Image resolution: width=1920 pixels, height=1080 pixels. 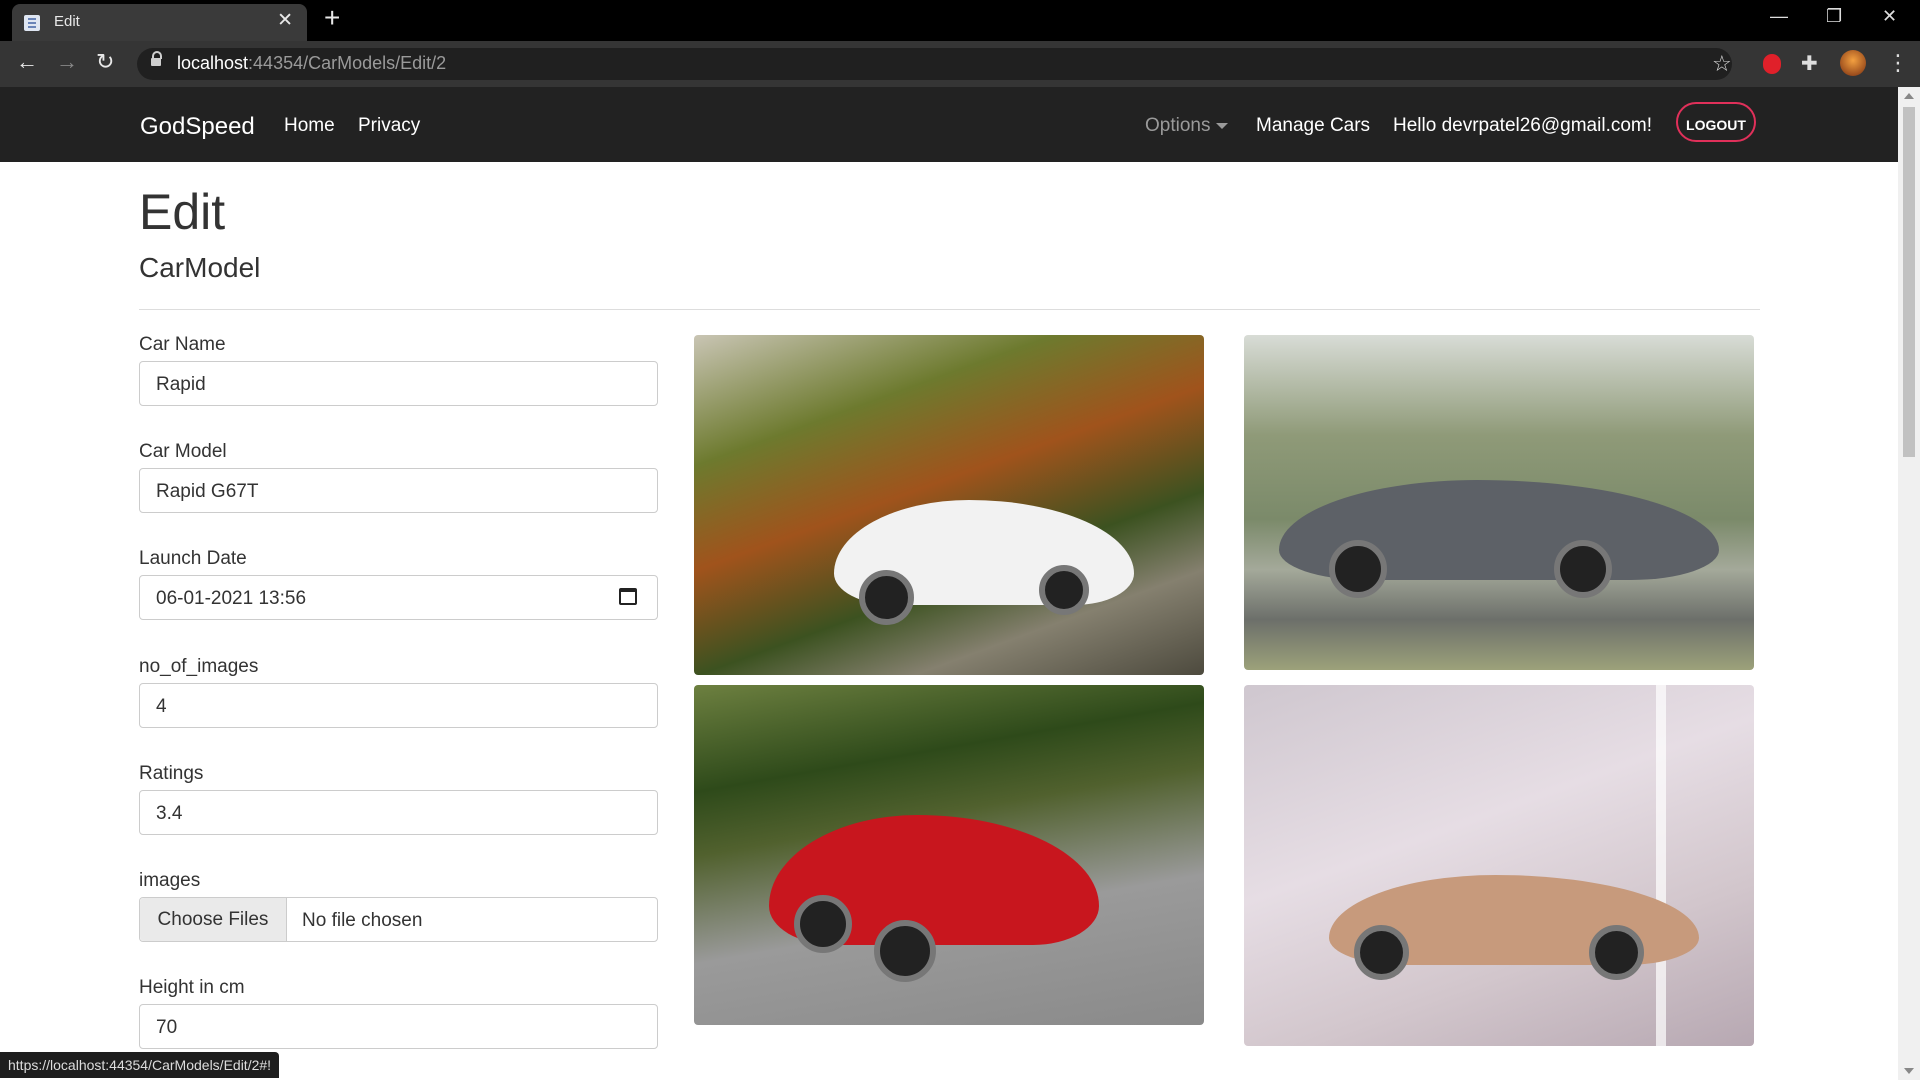 I want to click on ratings-label: Ratings, so click(x=171, y=773).